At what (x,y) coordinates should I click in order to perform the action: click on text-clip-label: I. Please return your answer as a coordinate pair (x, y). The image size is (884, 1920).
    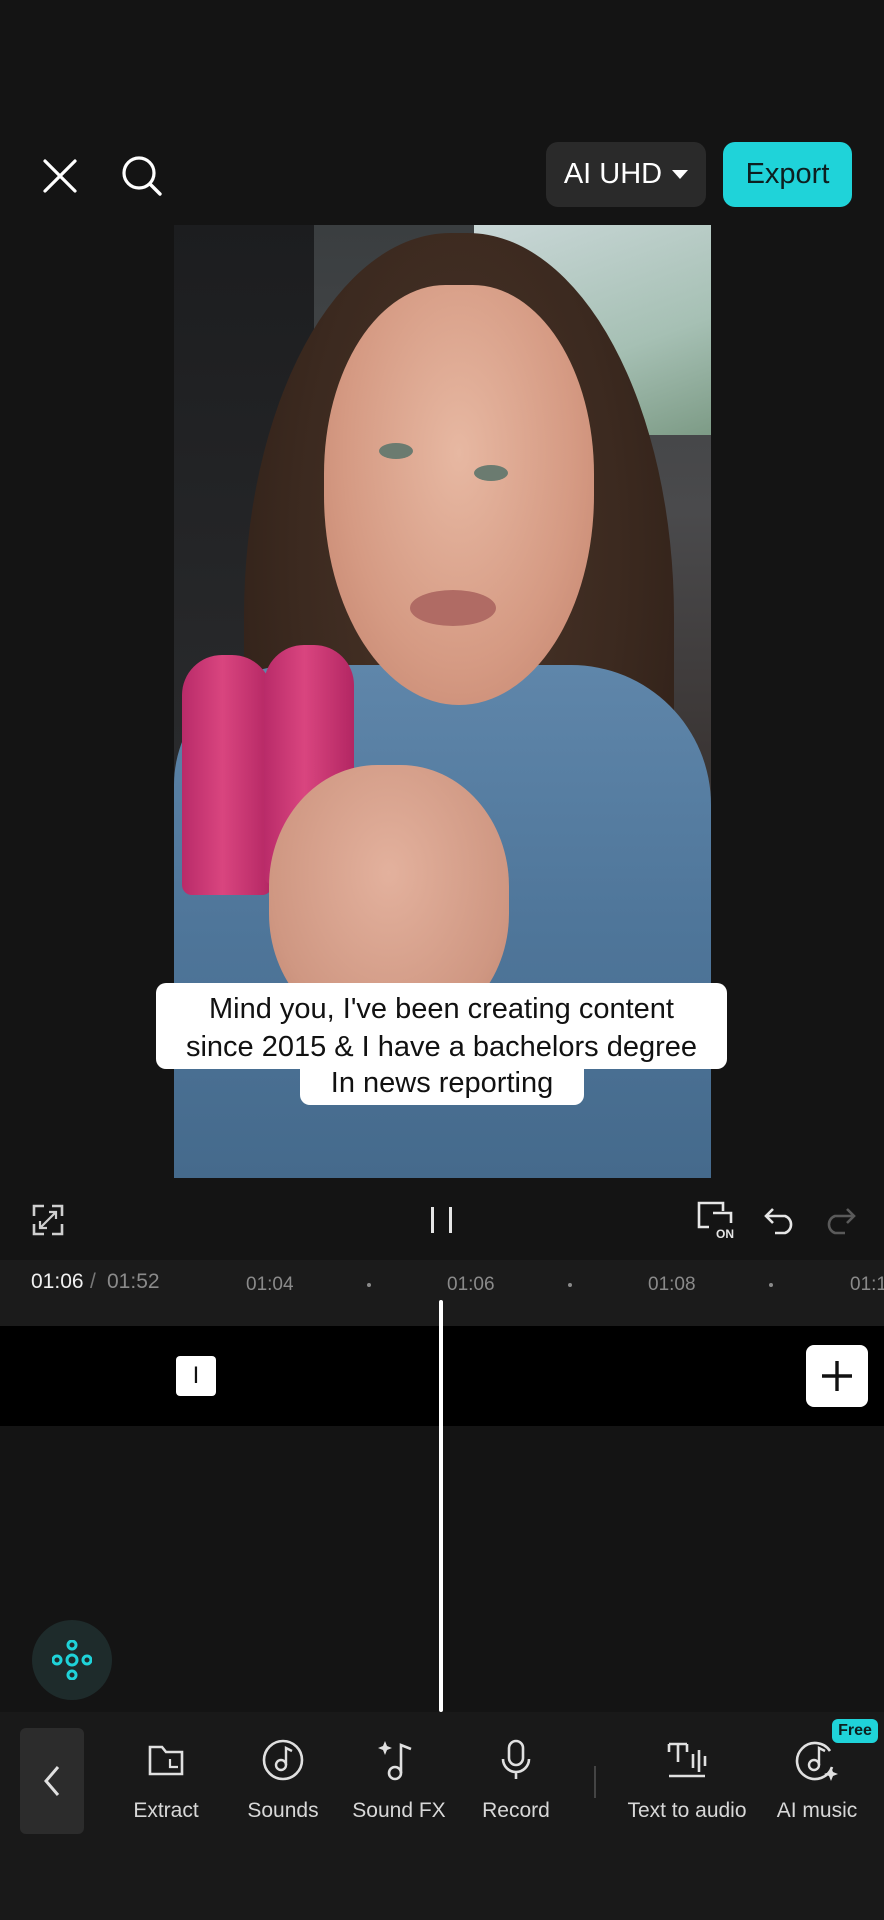
    Looking at the image, I should click on (196, 1375).